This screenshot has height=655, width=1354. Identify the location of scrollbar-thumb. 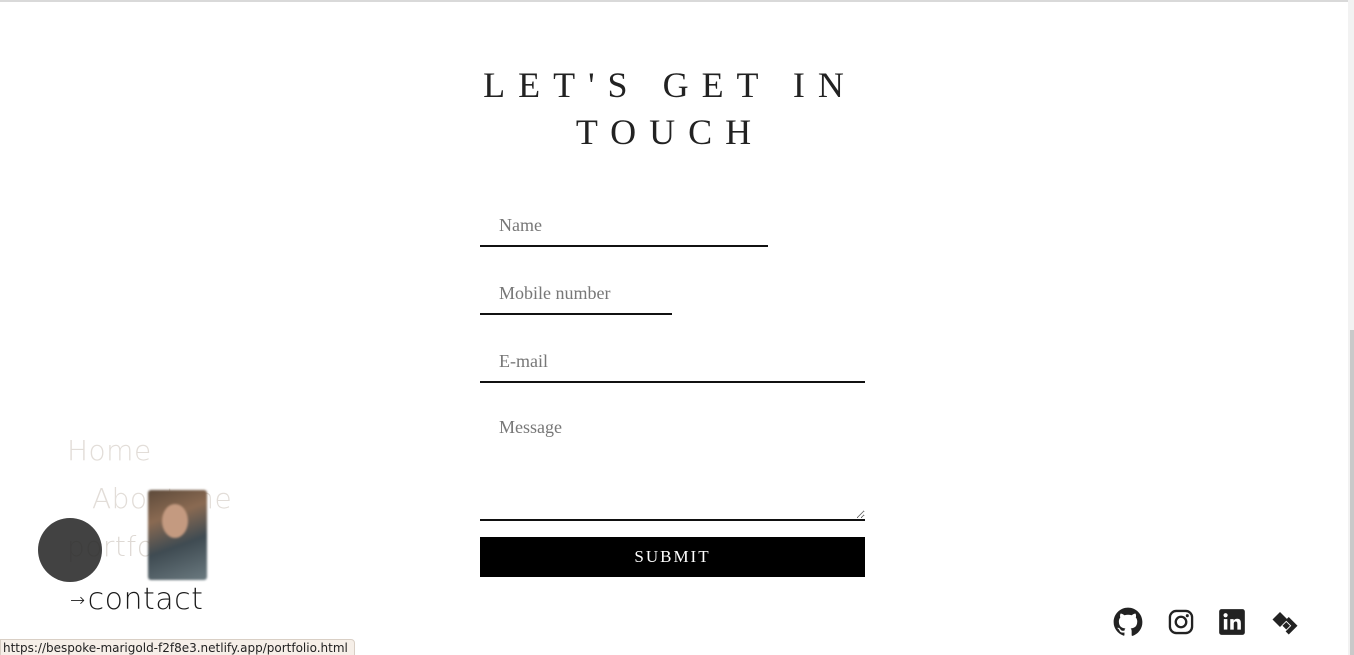
(1352, 492).